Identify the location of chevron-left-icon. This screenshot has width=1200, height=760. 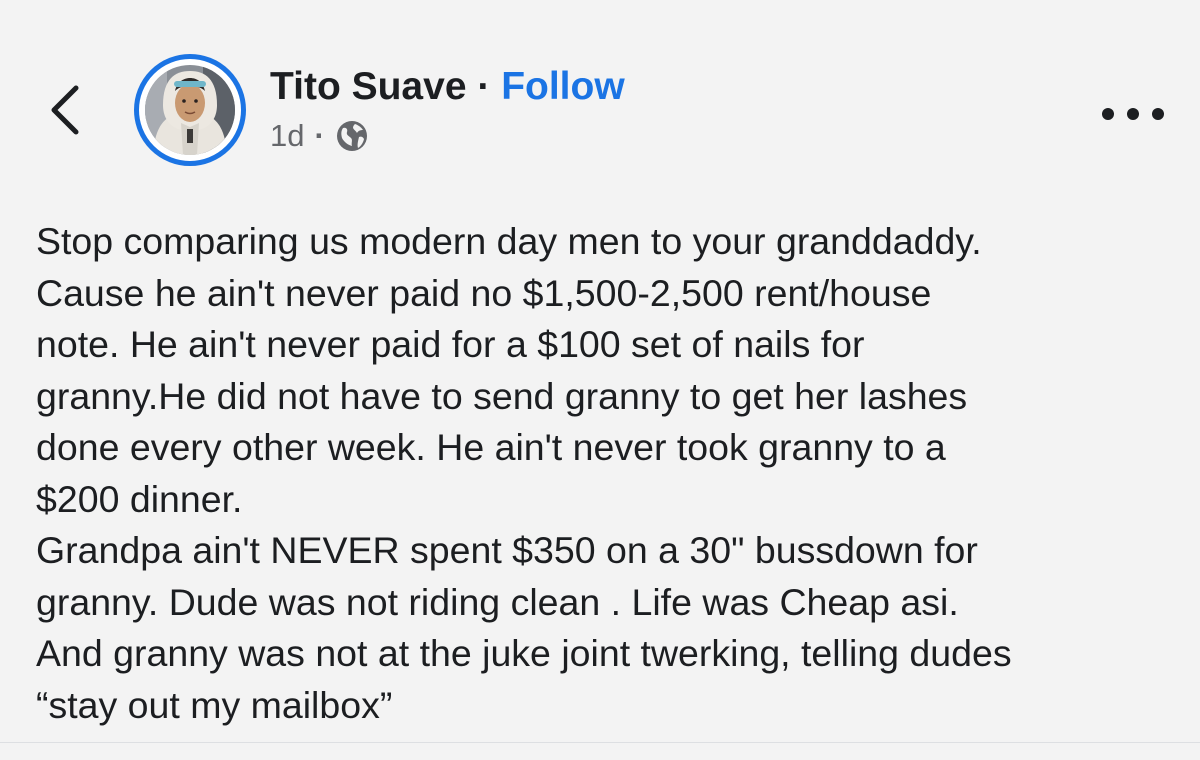
(65, 110).